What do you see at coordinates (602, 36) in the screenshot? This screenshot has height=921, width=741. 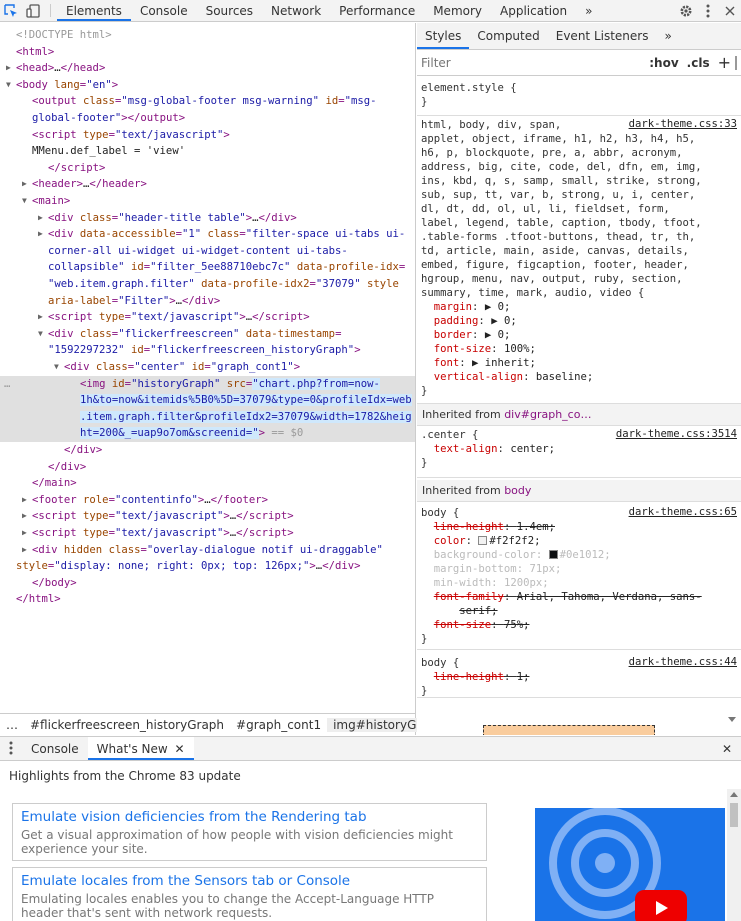 I see `tab-event-listeners: Event Listeners` at bounding box center [602, 36].